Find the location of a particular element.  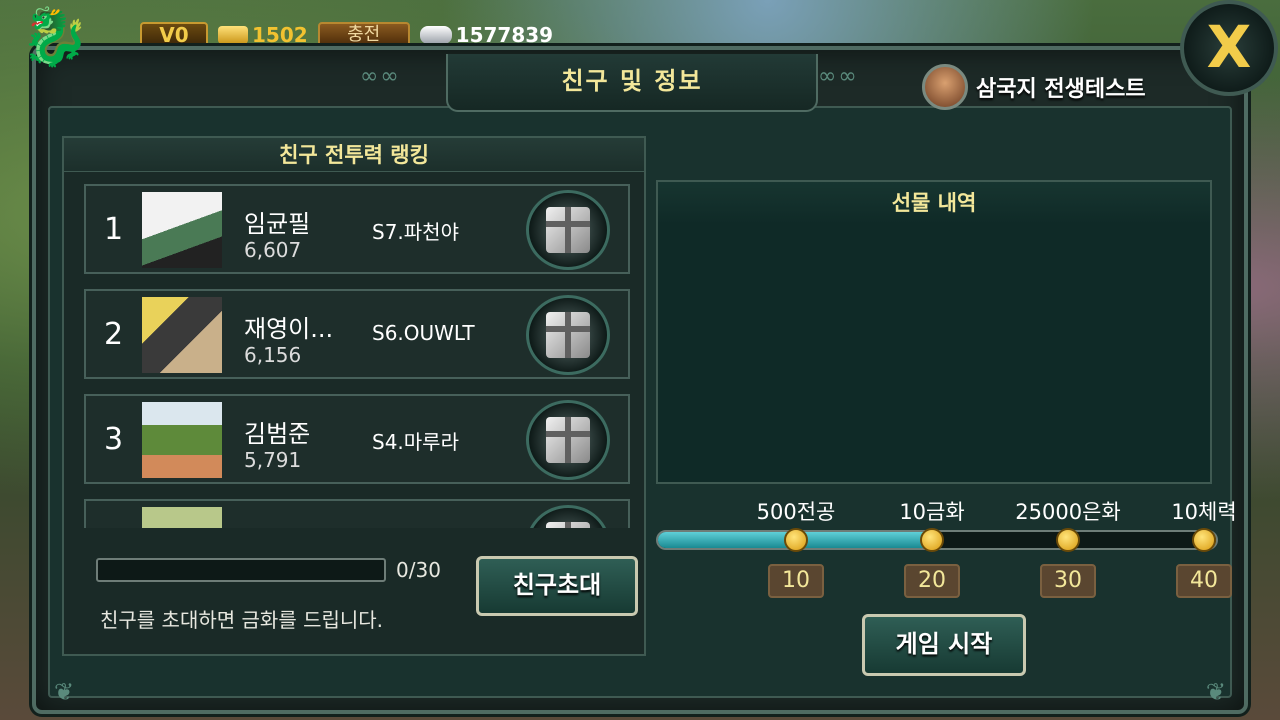

rank-number: 1 is located at coordinates (114, 229).